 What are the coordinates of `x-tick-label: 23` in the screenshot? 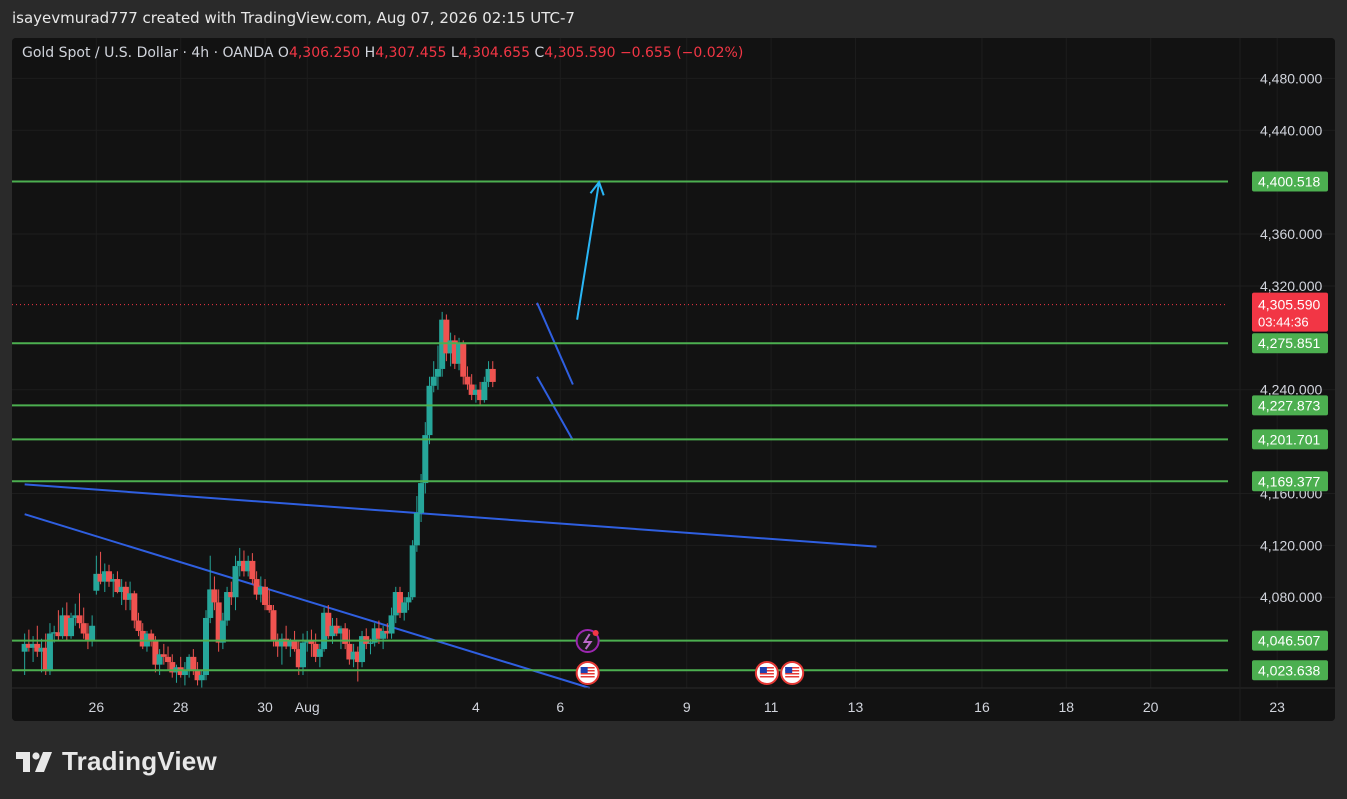 It's located at (1277, 707).